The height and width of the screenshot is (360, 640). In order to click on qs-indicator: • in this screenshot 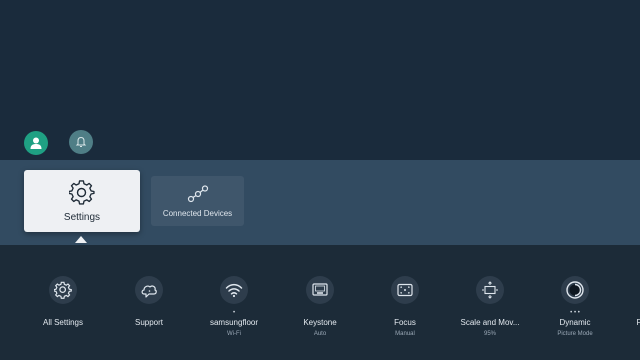, I will do `click(234, 313)`.